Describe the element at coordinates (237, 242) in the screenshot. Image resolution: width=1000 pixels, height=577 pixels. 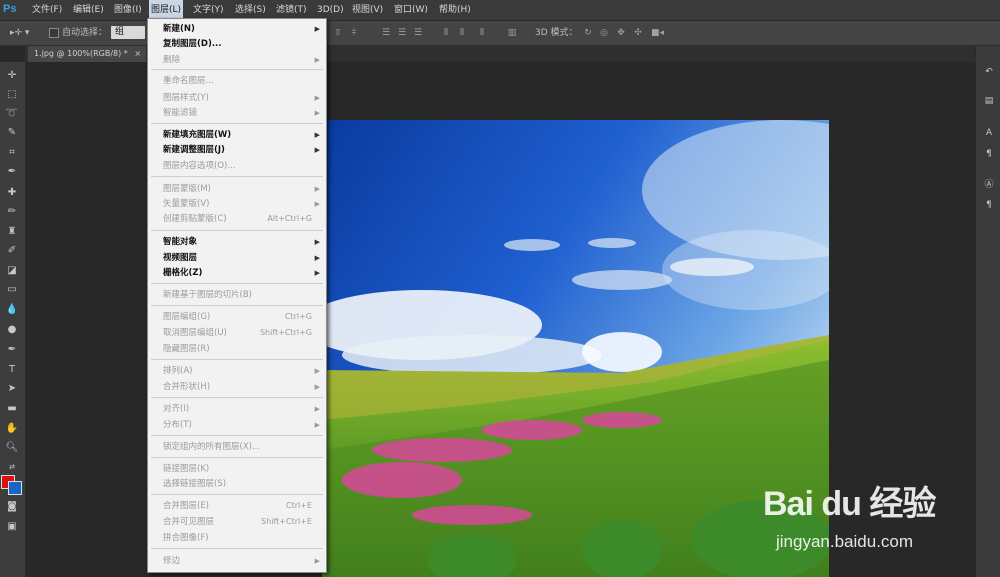
I see `menu-item-smart-object: 智能对象 ▶` at that location.